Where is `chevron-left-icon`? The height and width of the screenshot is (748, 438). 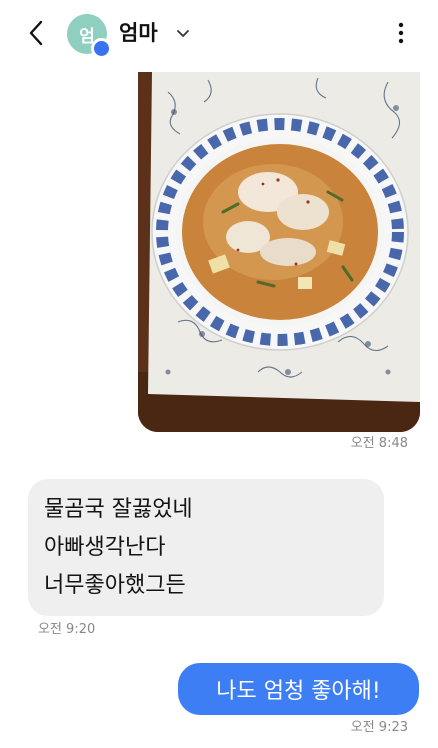
chevron-left-icon is located at coordinates (36, 33).